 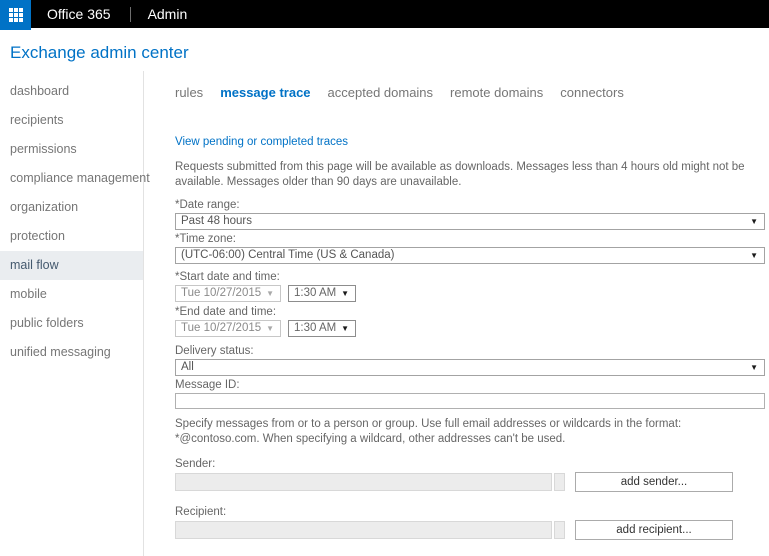 I want to click on sender-label: Sender:, so click(x=195, y=464).